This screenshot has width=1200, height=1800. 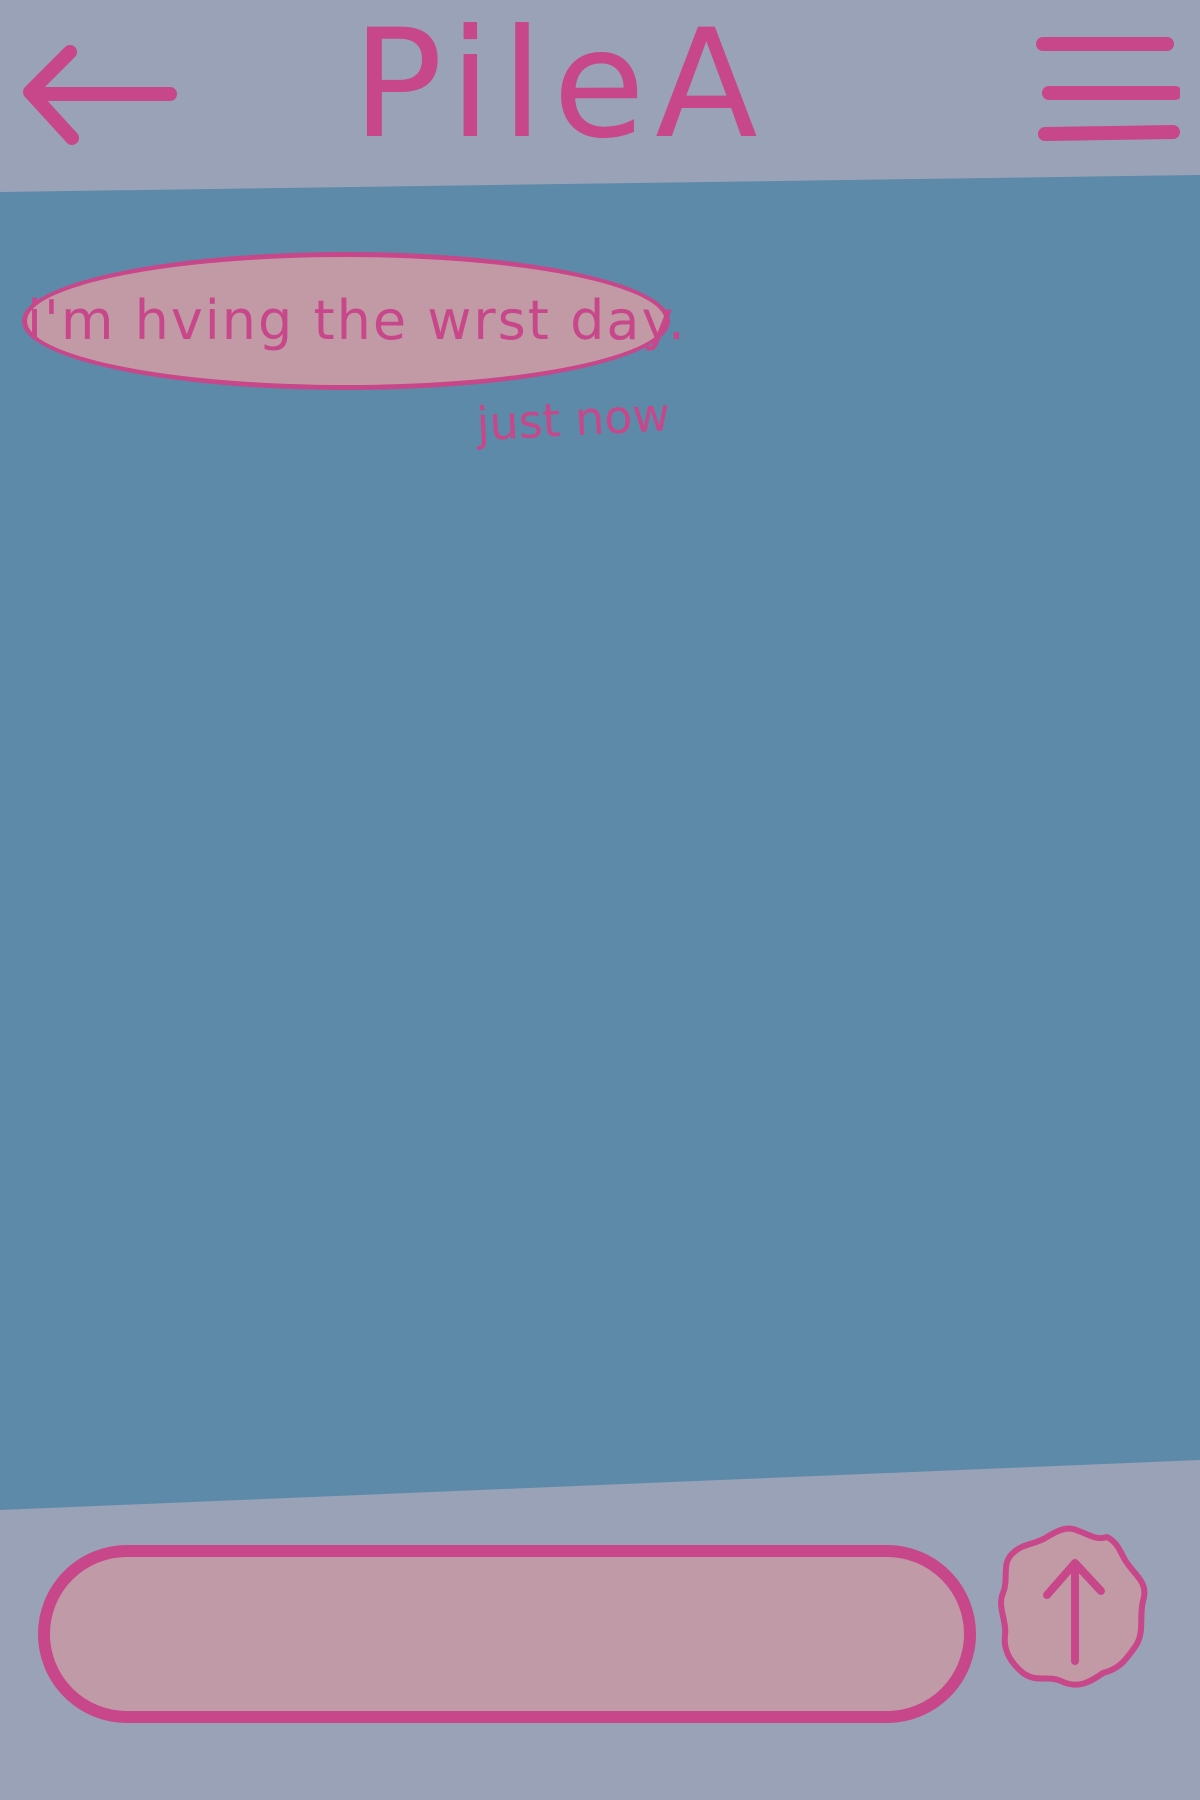 I want to click on top-bar: PileA, so click(x=600, y=95).